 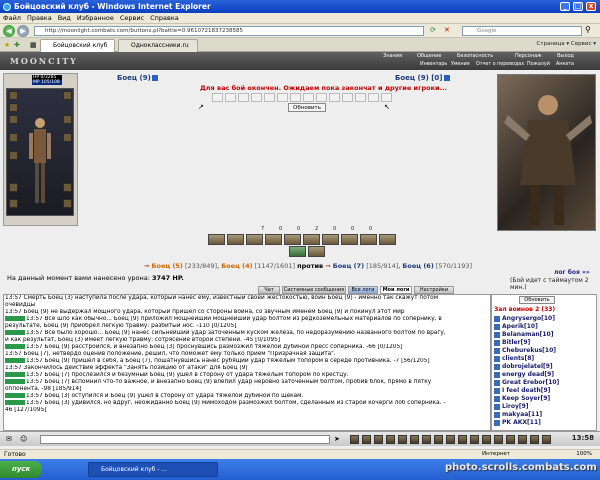 I want to click on nav-knowledge: Знания, so click(x=392, y=56).